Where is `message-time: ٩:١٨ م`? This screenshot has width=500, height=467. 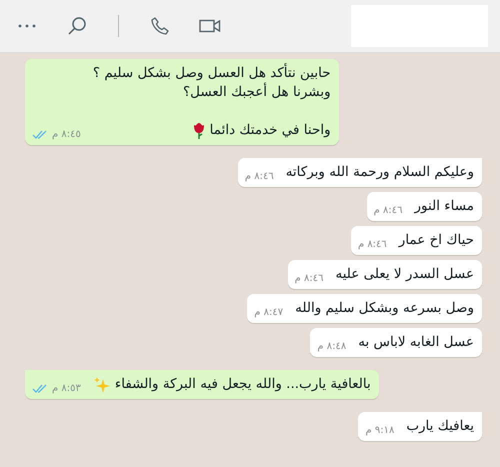
message-time: ٩:١٨ م is located at coordinates (379, 430).